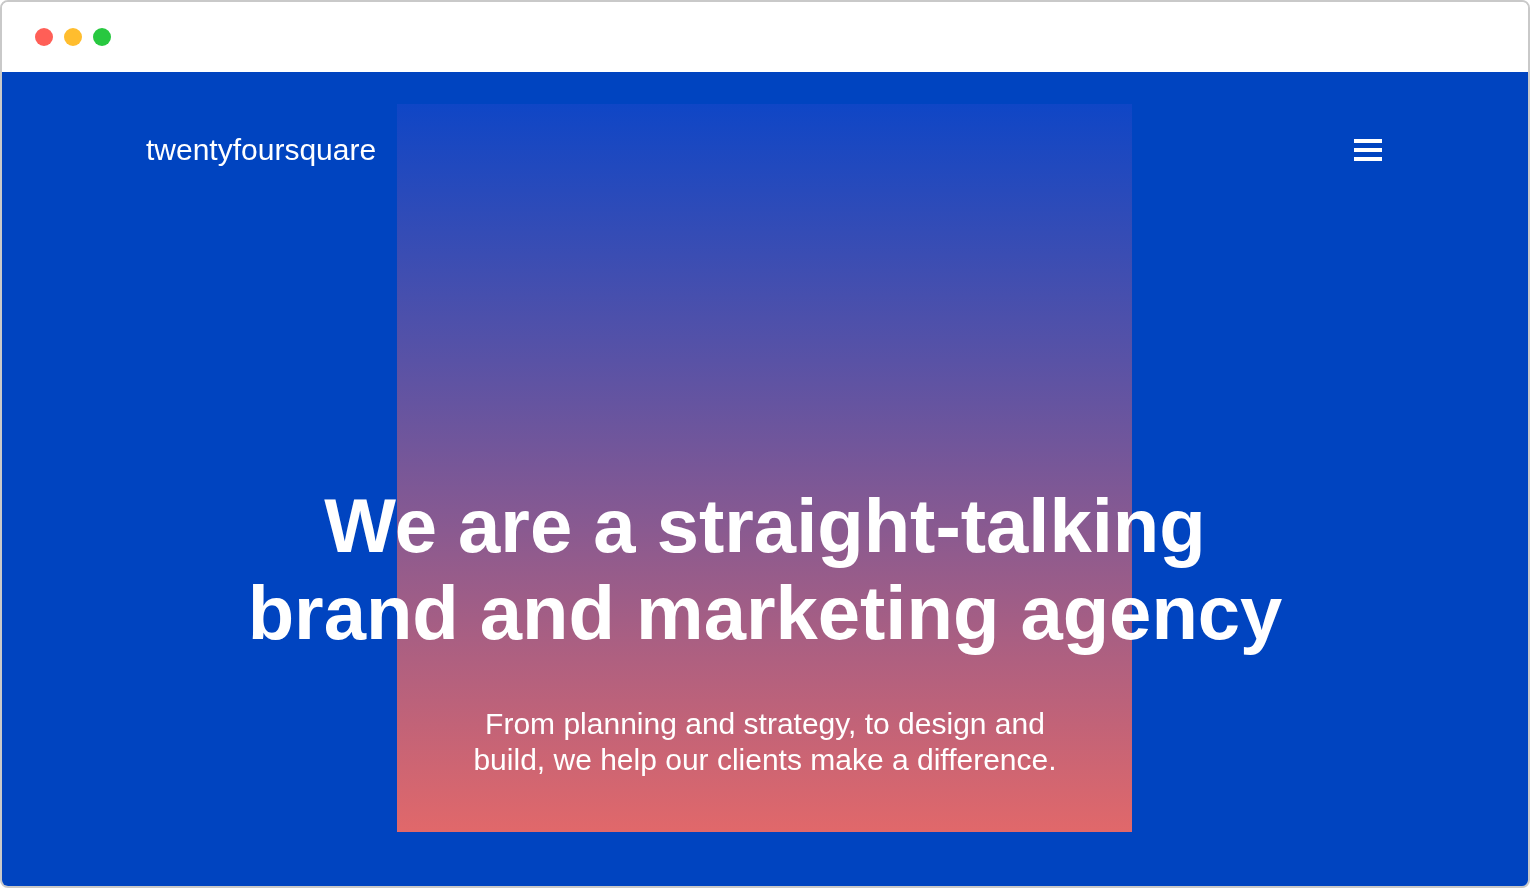  Describe the element at coordinates (1368, 150) in the screenshot. I see `menu-icon` at that location.